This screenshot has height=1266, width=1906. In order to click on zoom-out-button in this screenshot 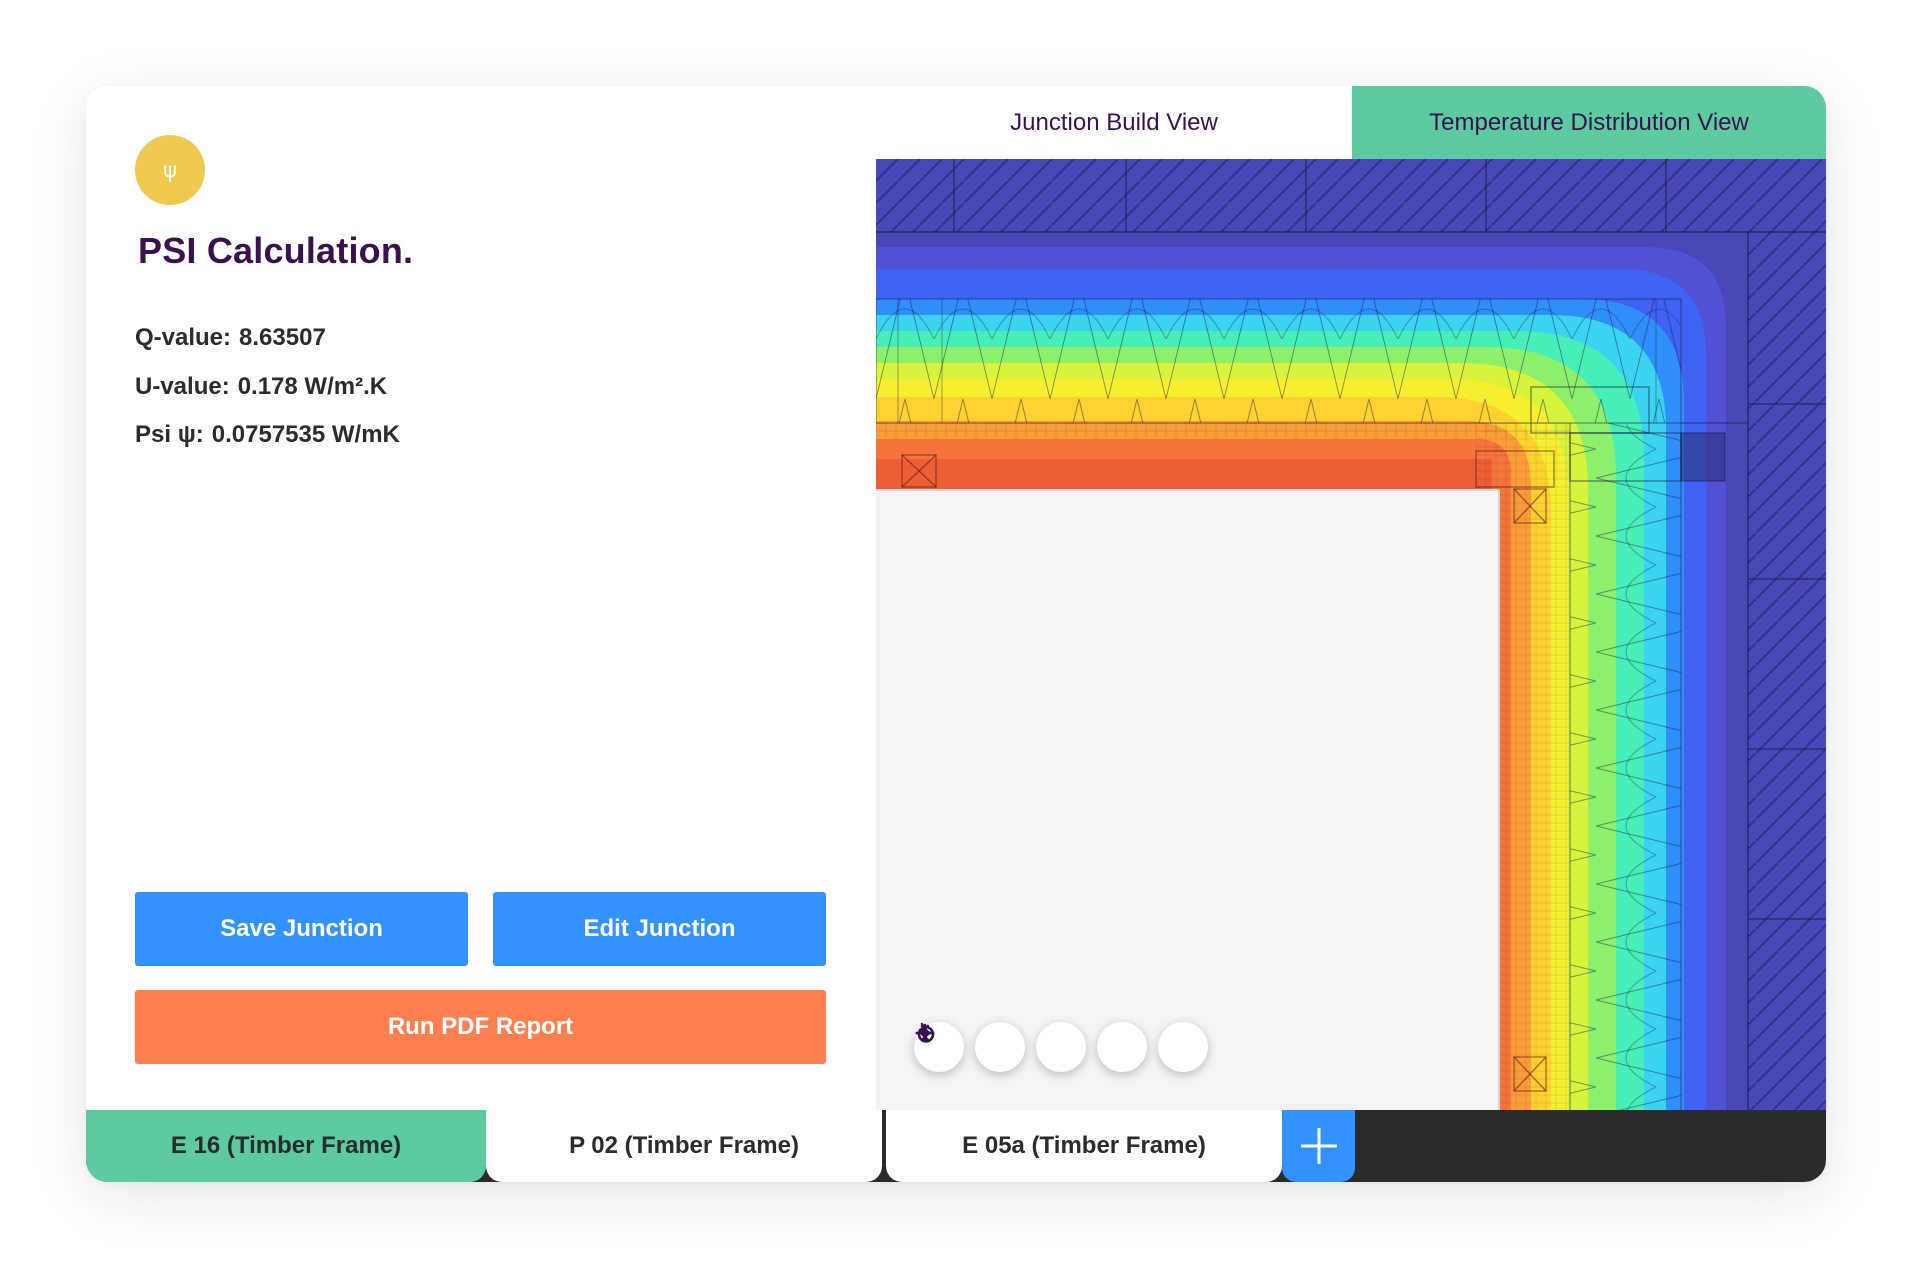, I will do `click(970, 1047)`.